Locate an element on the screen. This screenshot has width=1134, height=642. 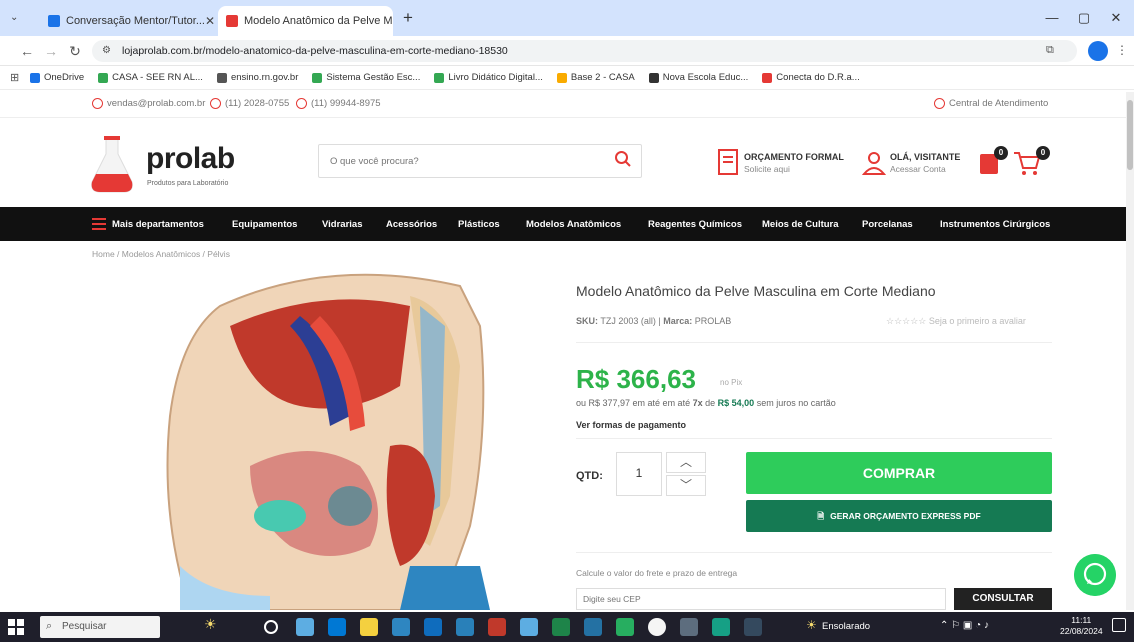
weather-text: Ensolarado is located at coordinates (846, 626).